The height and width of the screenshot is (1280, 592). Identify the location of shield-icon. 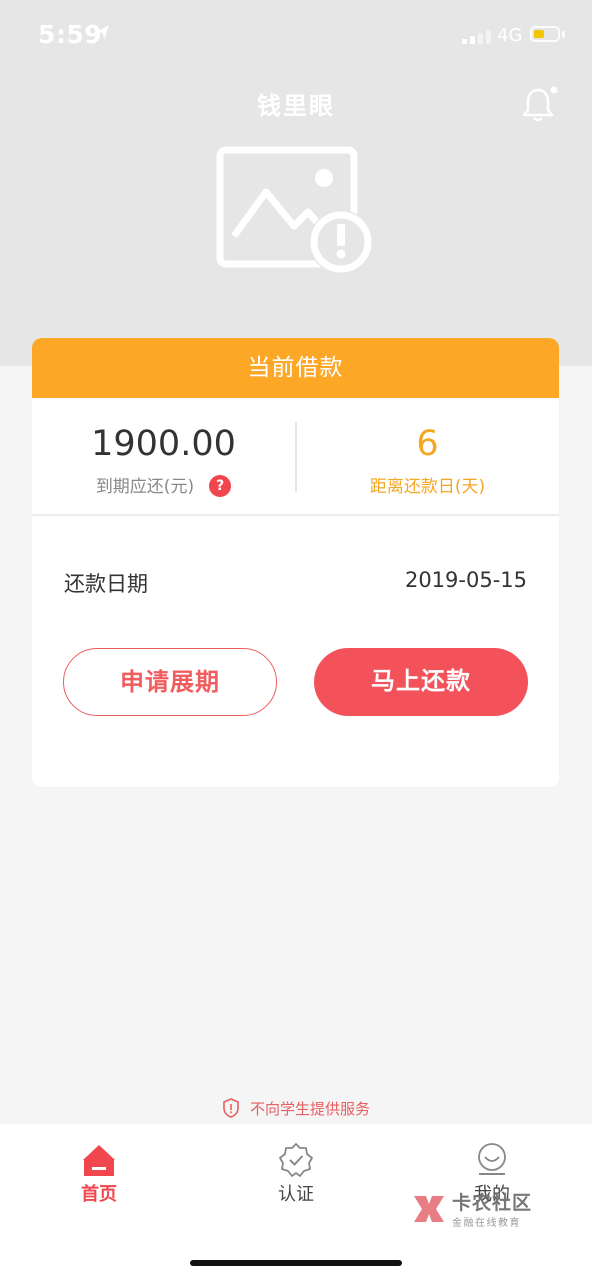
(231, 1108).